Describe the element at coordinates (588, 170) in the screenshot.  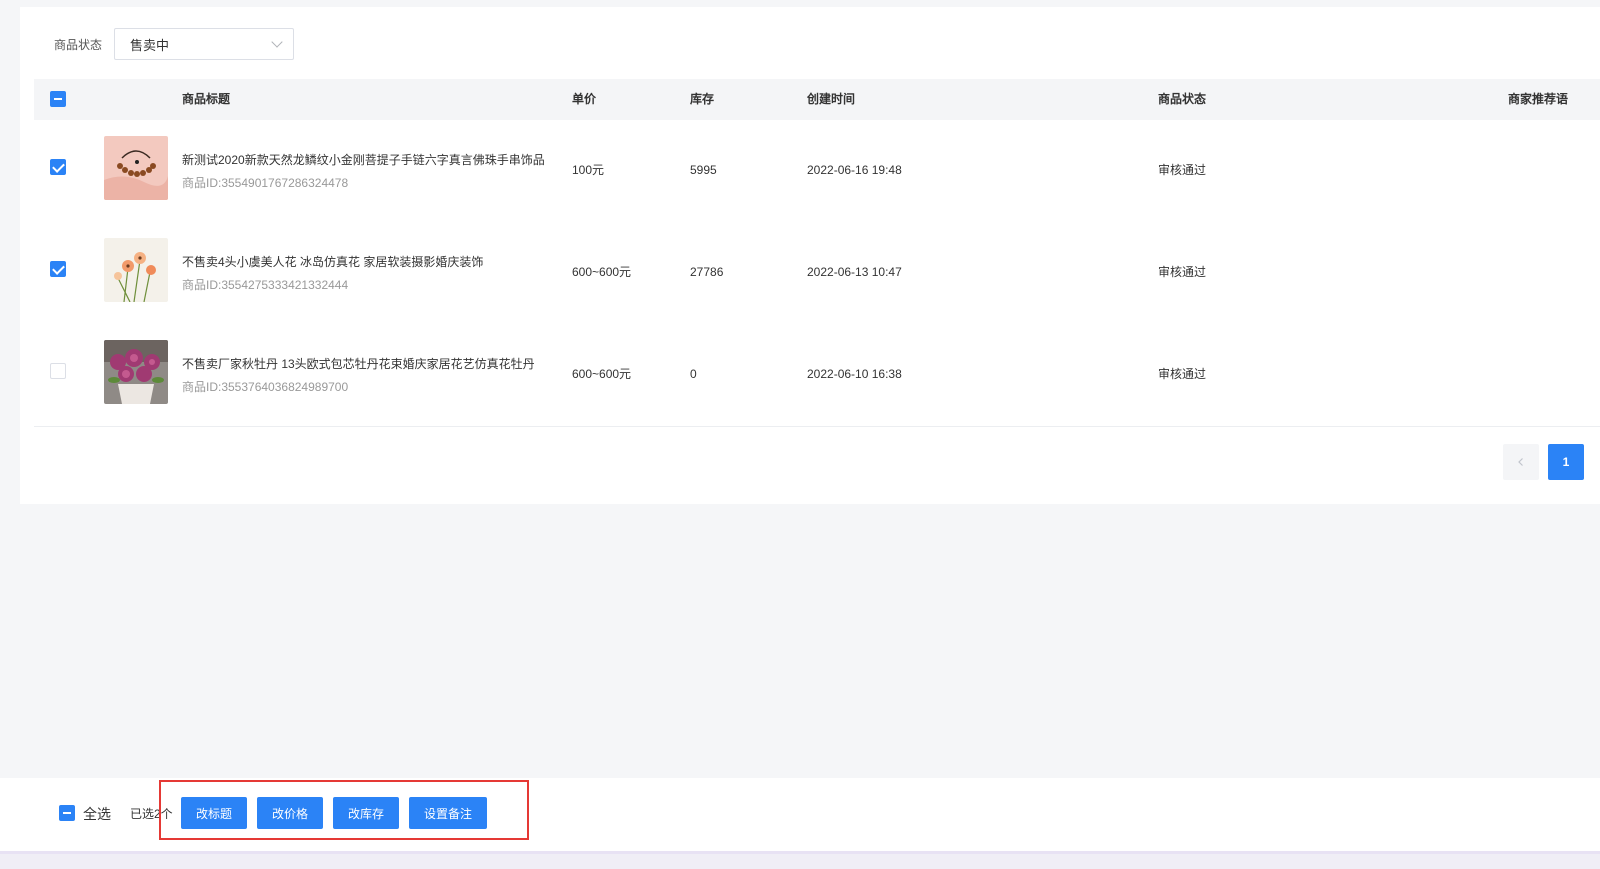
I see `product-price: 100元` at that location.